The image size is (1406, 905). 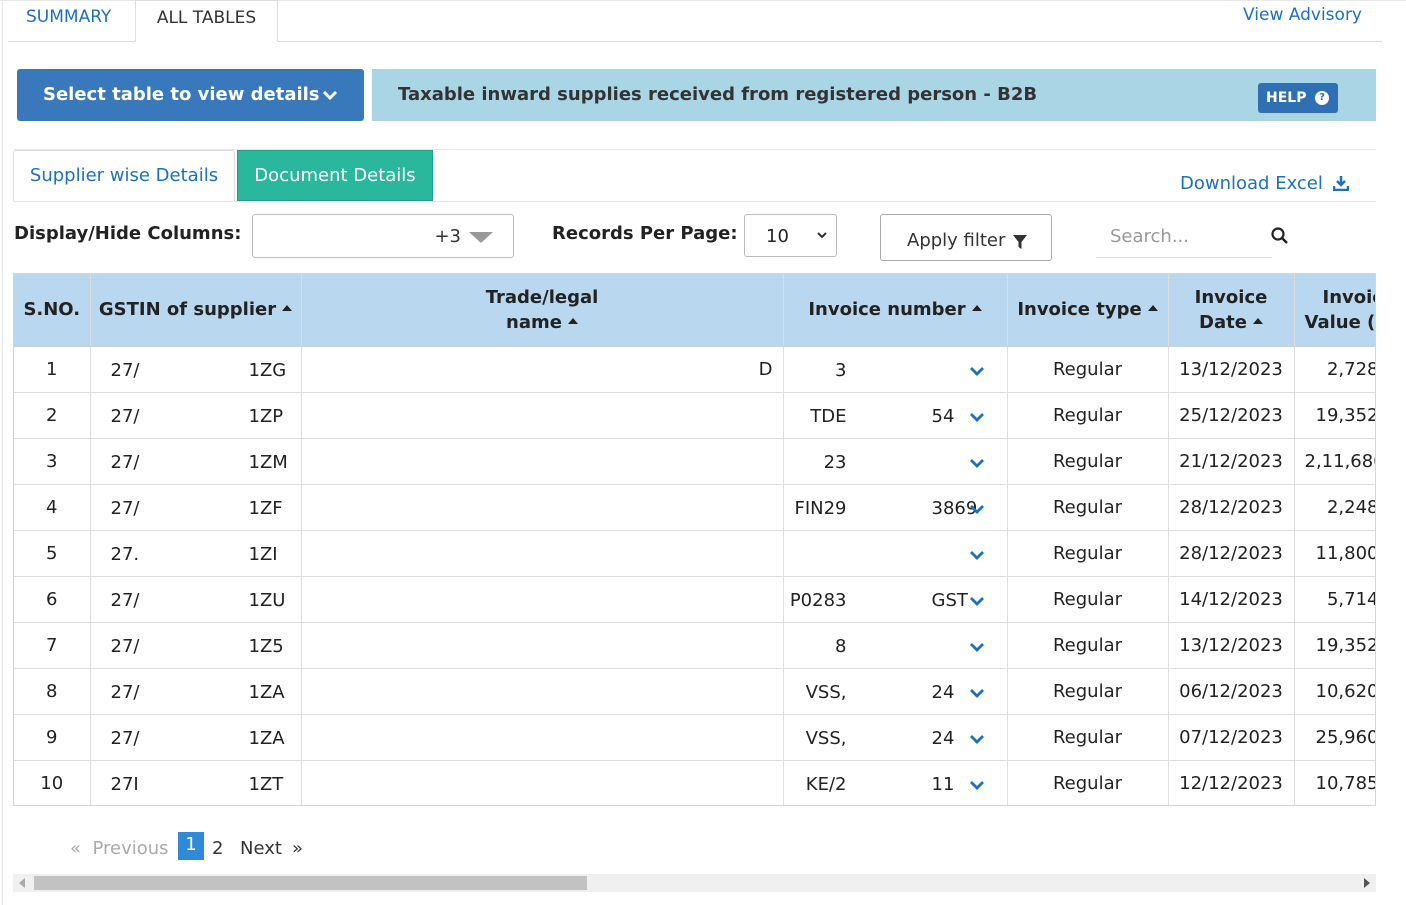 What do you see at coordinates (196, 310) in the screenshot?
I see `header-gstin: GSTIN of supplier` at bounding box center [196, 310].